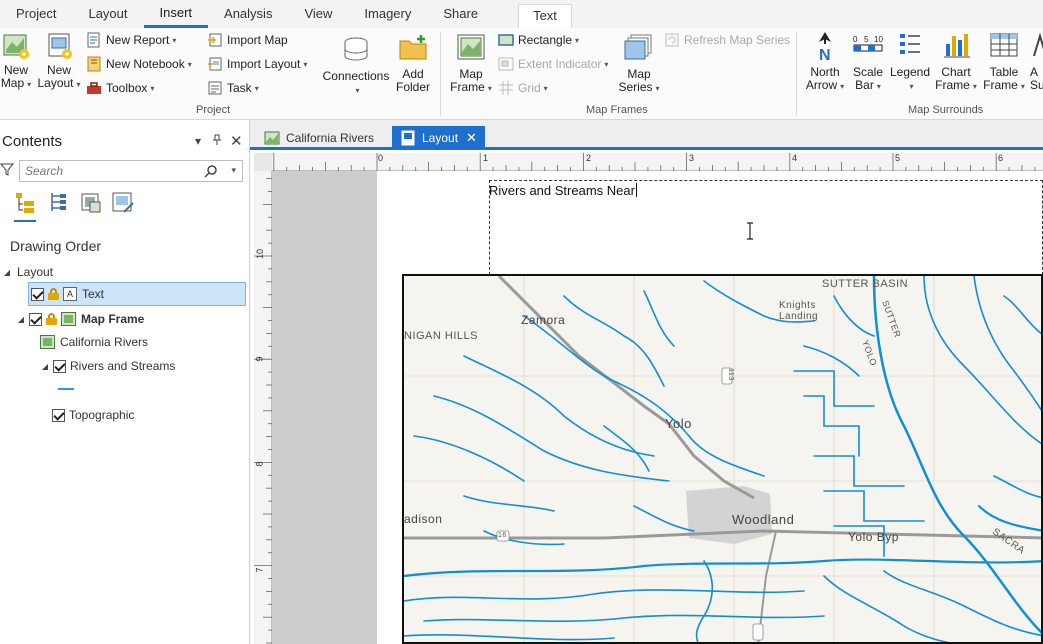 The image size is (1043, 644). I want to click on map-label: NIGAN HILLS, so click(441, 336).